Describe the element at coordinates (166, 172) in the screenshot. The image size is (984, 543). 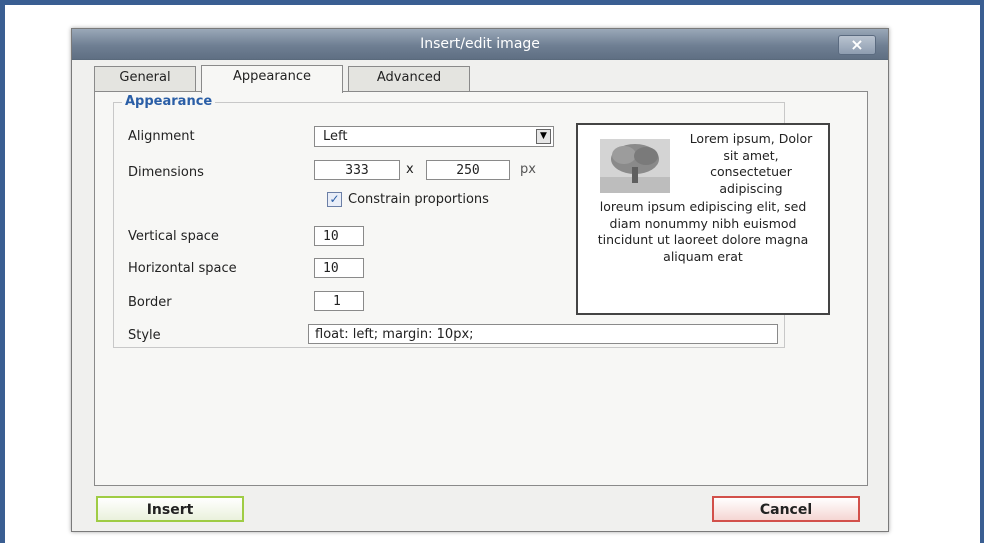
I see `dimensions-label: Dimensions` at that location.